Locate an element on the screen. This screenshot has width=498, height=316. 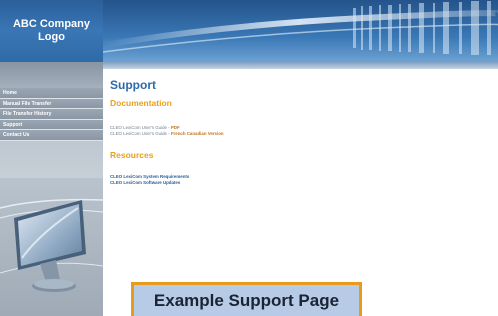
sidebar-item-support: Support is located at coordinates (51, 124).